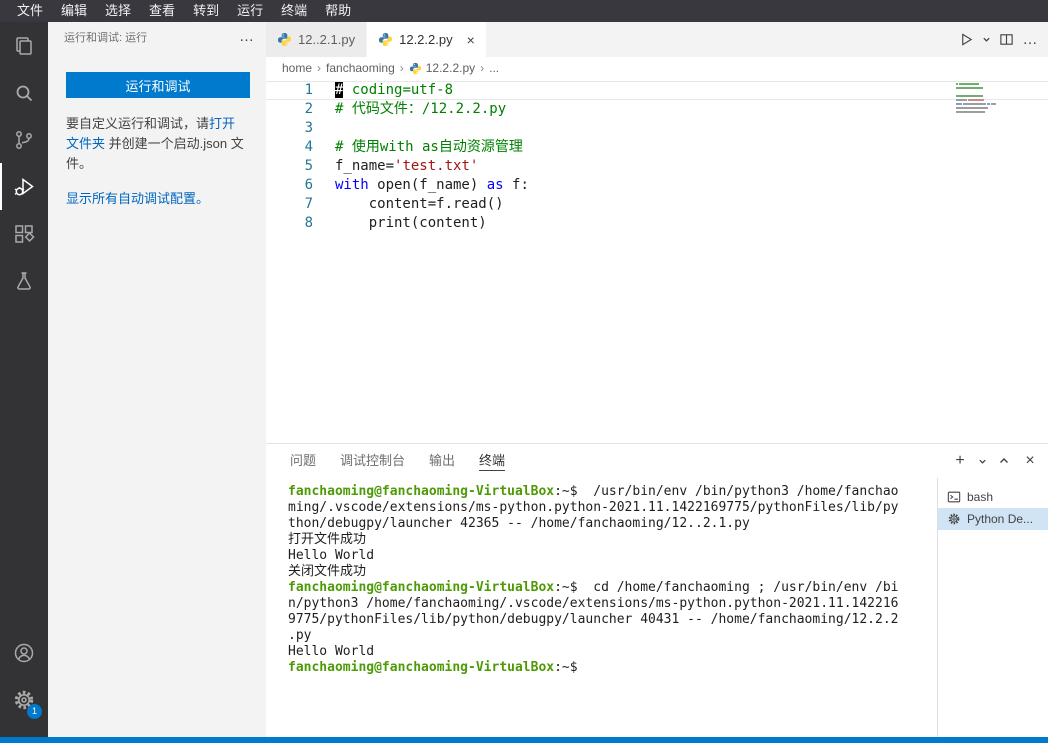 The width and height of the screenshot is (1048, 743). I want to click on activity-bar-top, so click(24, 163).